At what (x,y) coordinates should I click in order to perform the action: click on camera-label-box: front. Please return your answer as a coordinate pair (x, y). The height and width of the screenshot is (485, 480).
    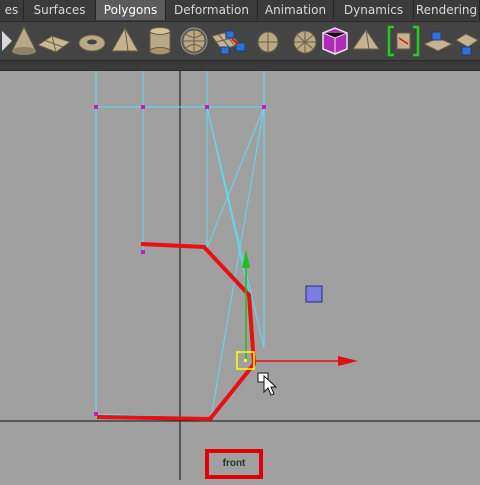
    Looking at the image, I should click on (234, 464).